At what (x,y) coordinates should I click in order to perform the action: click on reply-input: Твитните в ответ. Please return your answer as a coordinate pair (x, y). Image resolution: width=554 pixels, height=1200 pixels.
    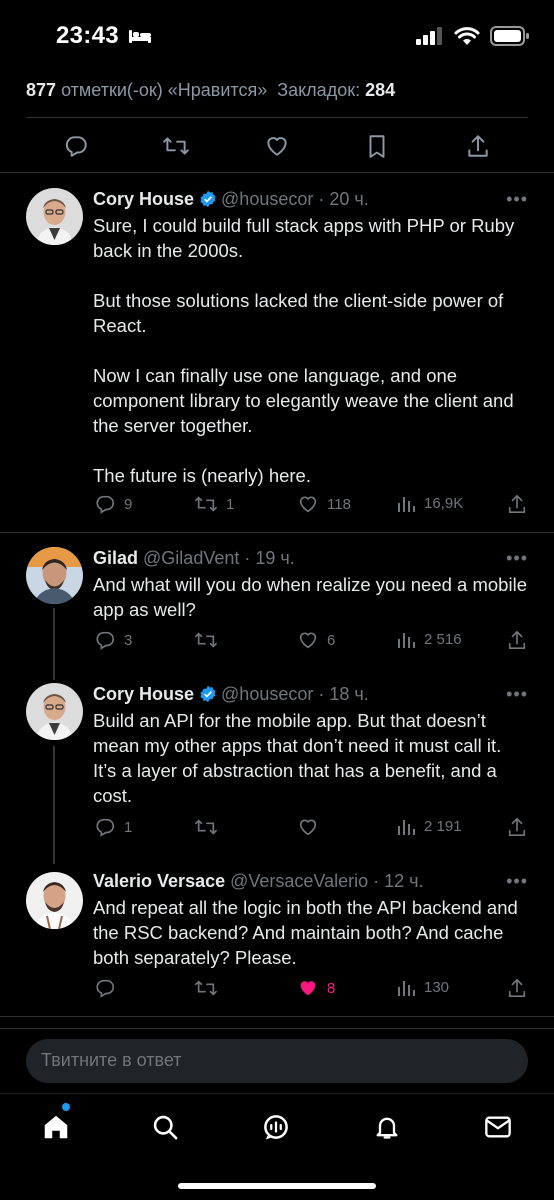
    Looking at the image, I should click on (277, 1061).